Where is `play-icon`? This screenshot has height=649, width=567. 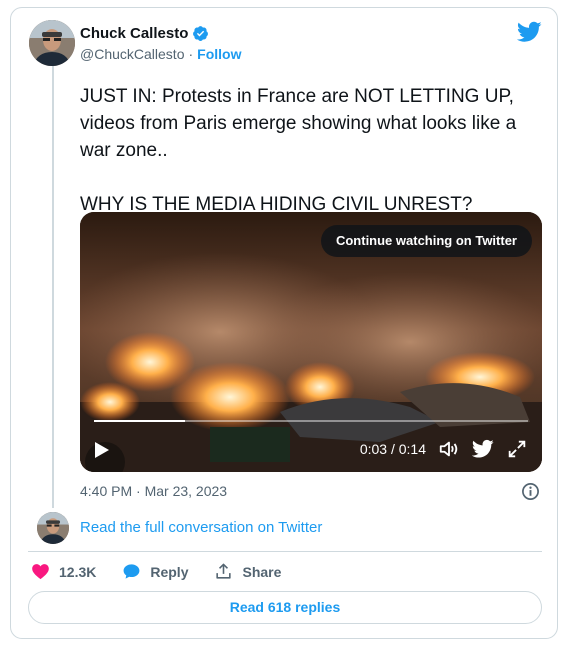 play-icon is located at coordinates (102, 450).